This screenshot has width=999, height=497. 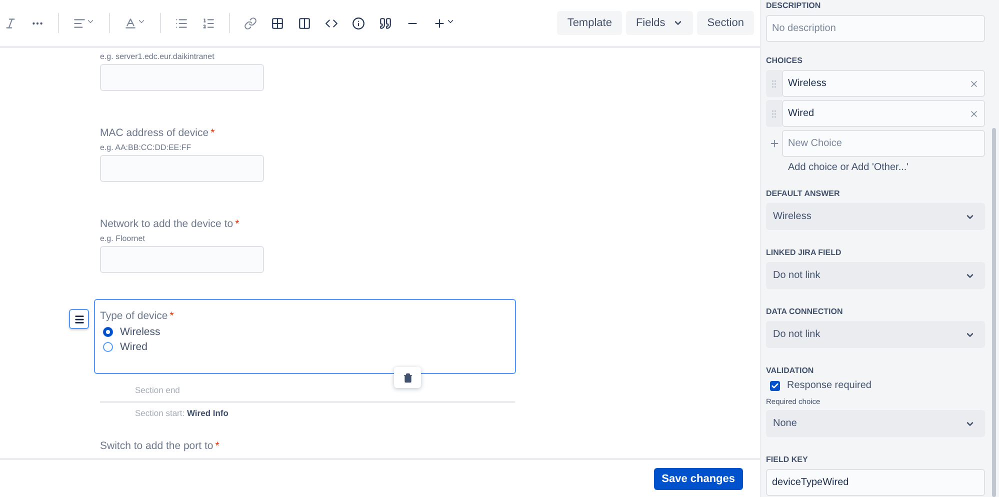 I want to click on section-label: DEFAULT ANSWER, so click(x=803, y=193).